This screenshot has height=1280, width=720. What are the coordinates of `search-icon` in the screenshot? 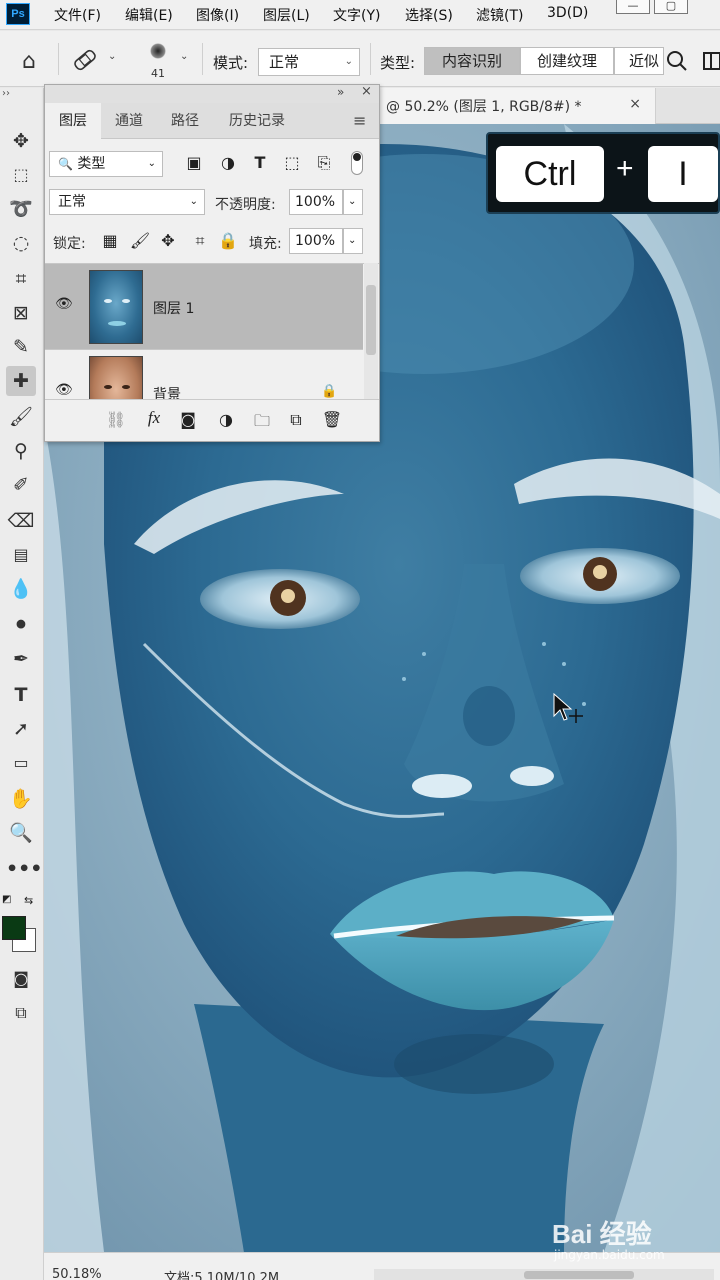 It's located at (677, 61).